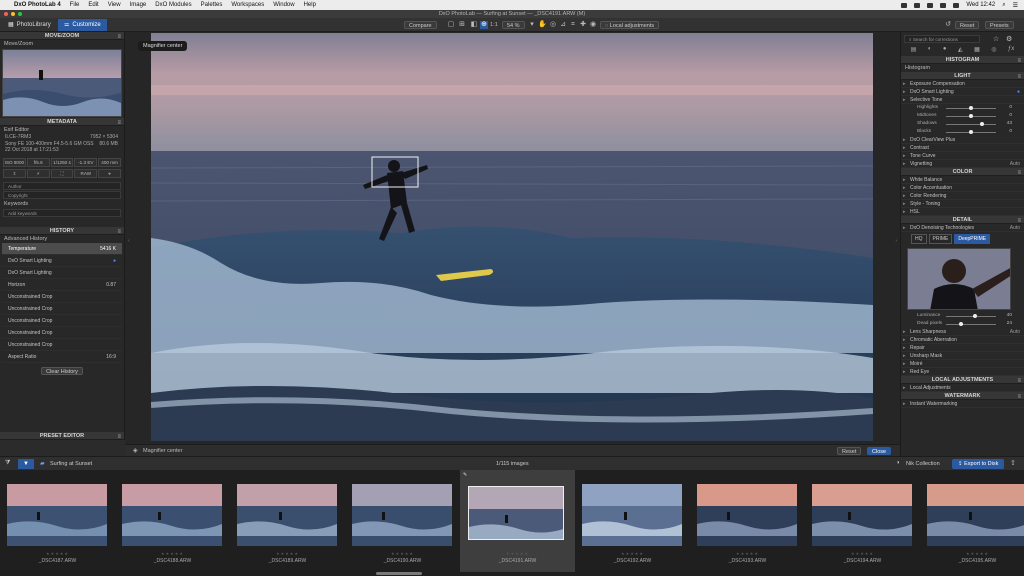 This screenshot has height=576, width=1024. Describe the element at coordinates (114, 5) in the screenshot. I see `menu-view: View` at that location.